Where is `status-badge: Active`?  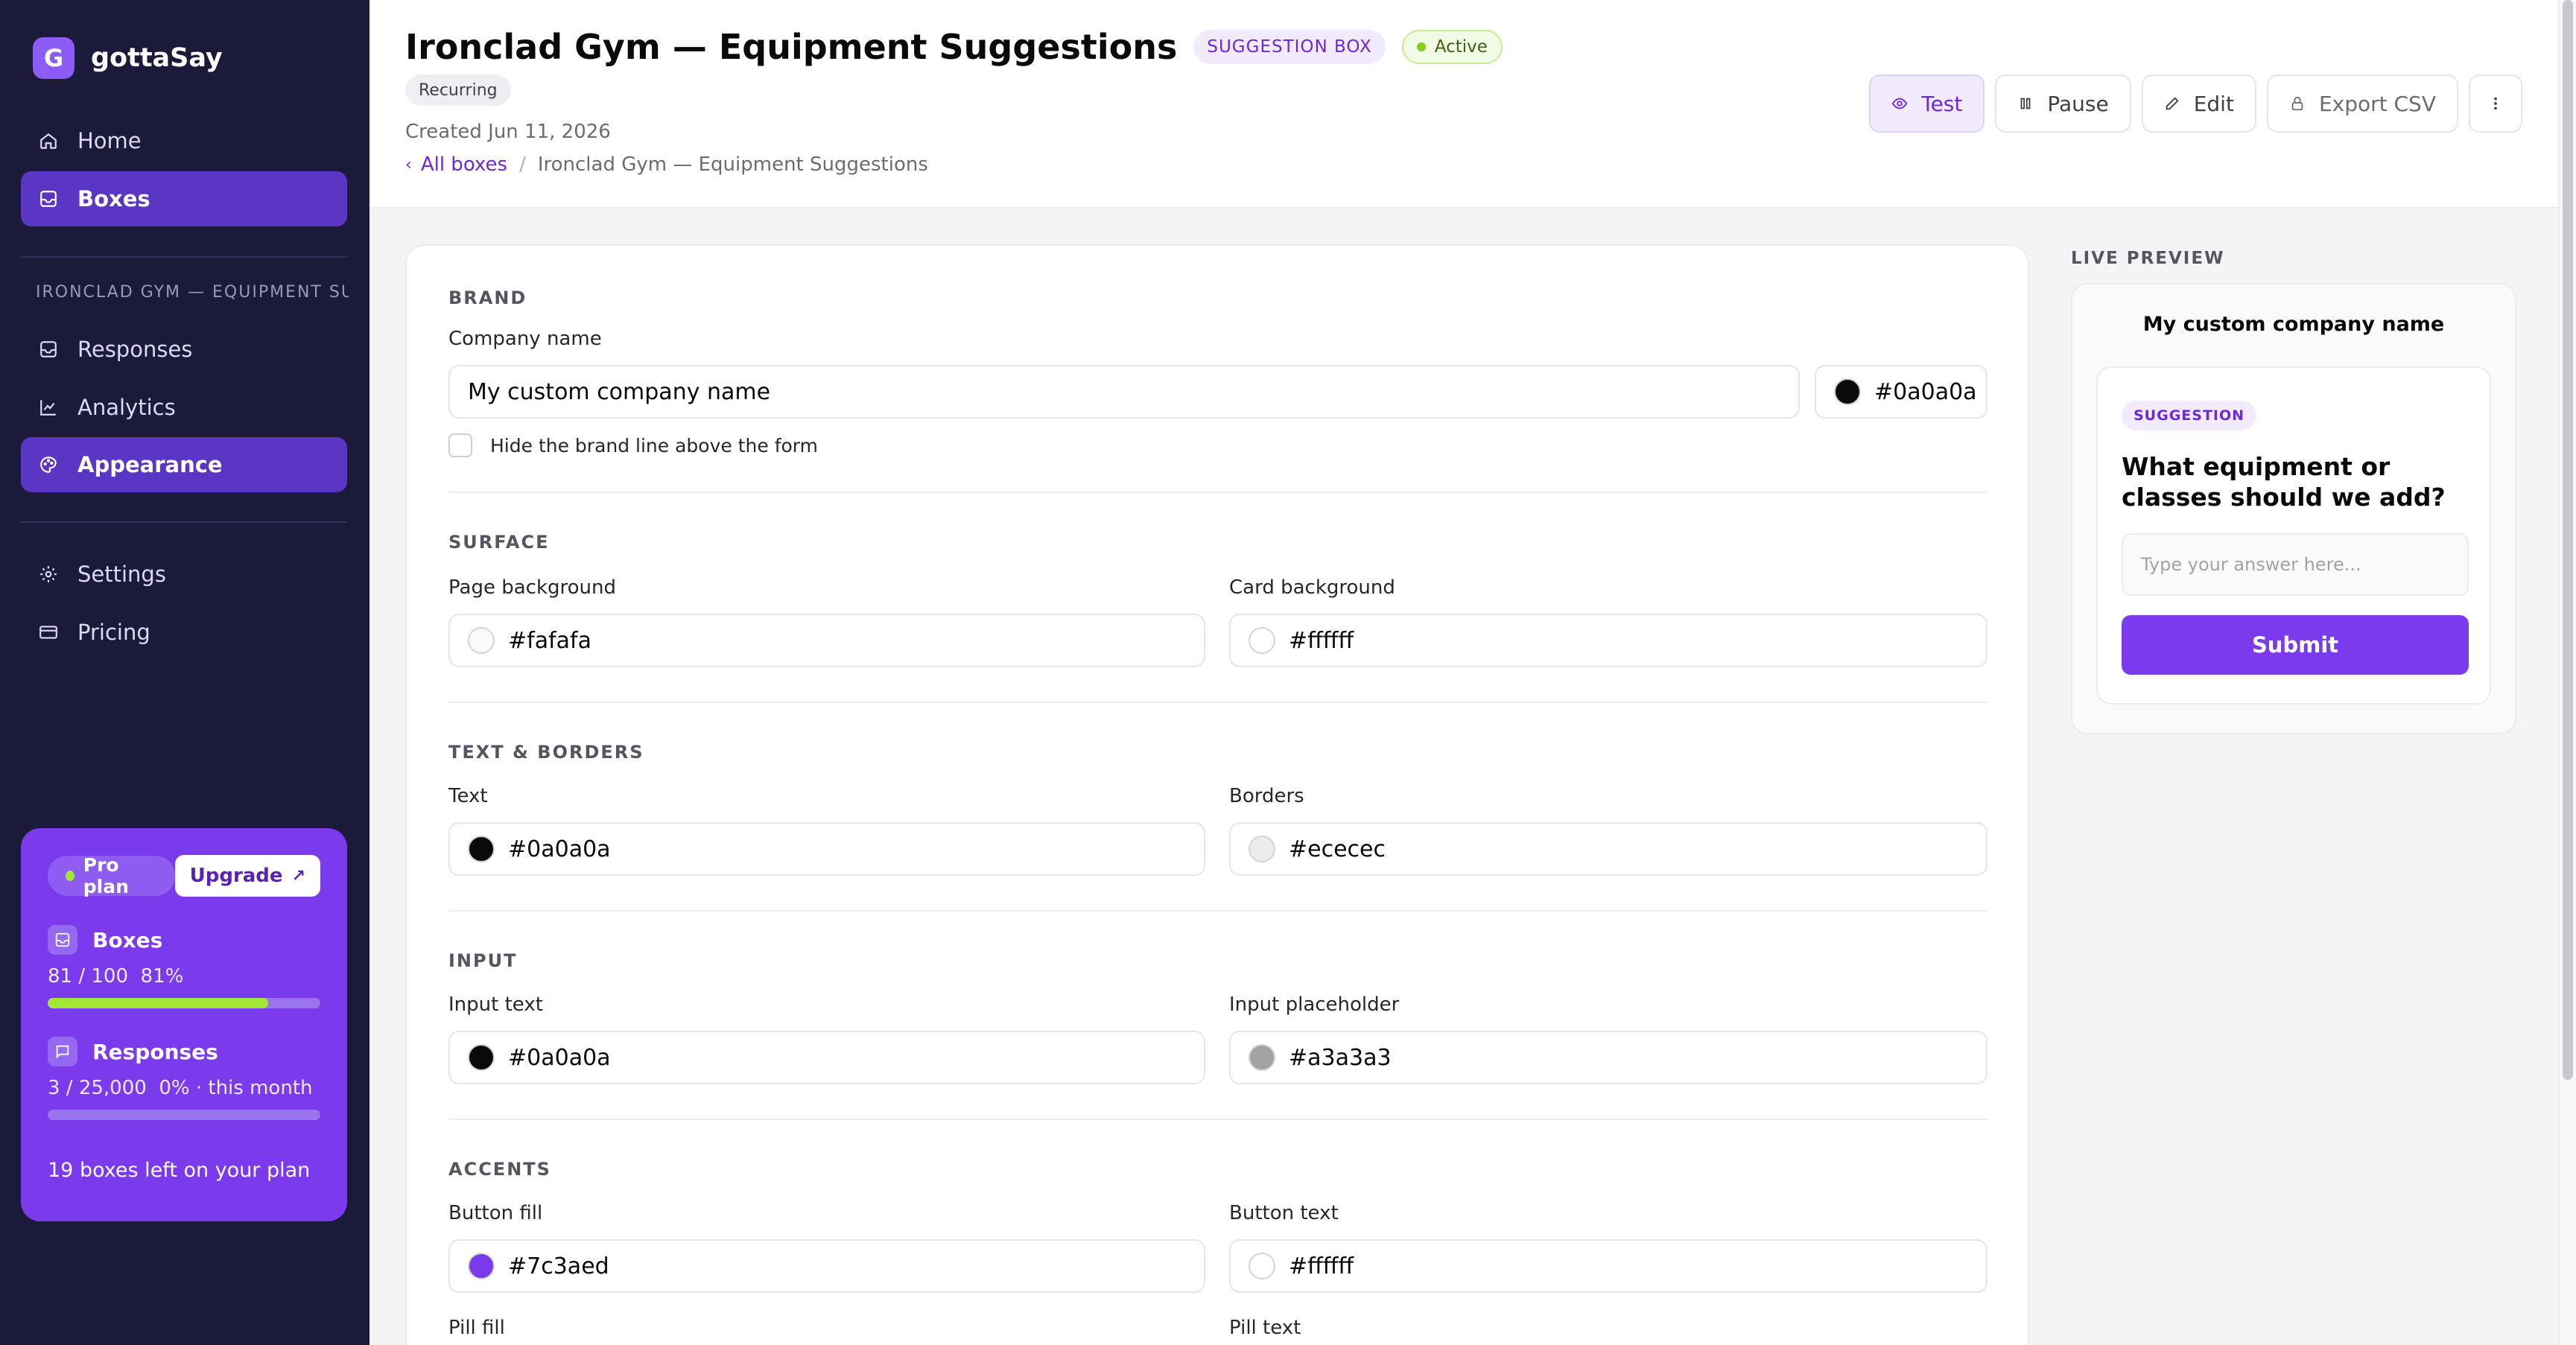
status-badge: Active is located at coordinates (1452, 47).